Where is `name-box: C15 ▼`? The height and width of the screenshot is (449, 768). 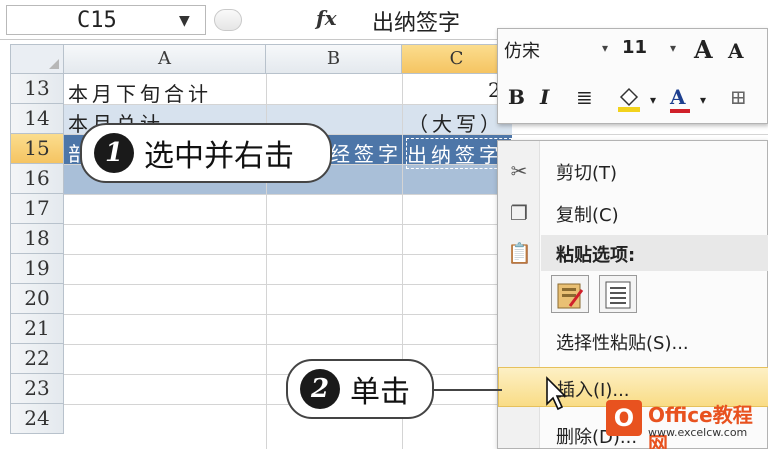 name-box: C15 ▼ is located at coordinates (106, 20).